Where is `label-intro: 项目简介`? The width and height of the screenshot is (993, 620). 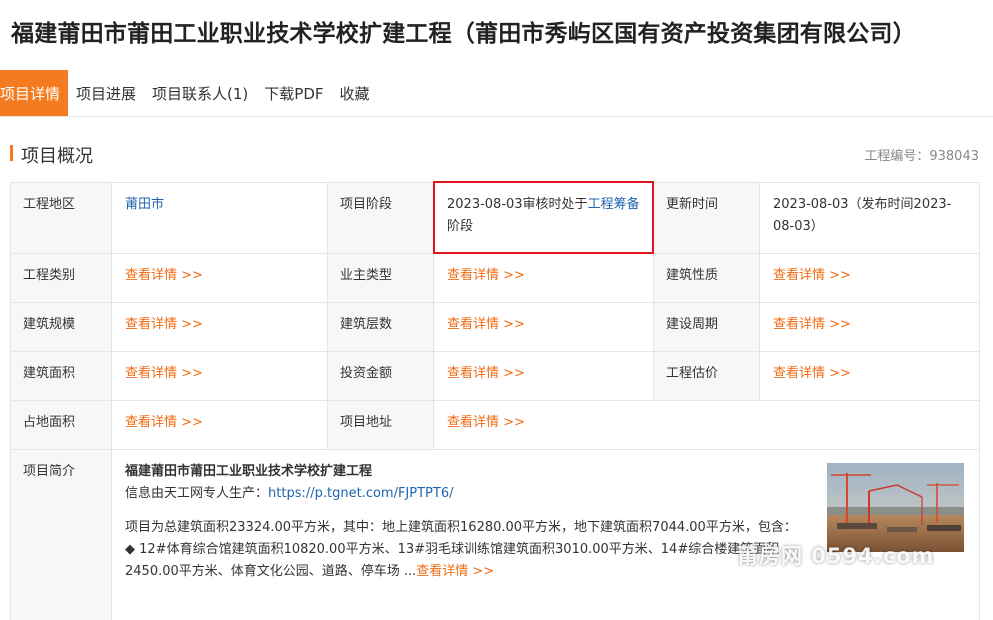 label-intro: 项目简介 is located at coordinates (61, 534).